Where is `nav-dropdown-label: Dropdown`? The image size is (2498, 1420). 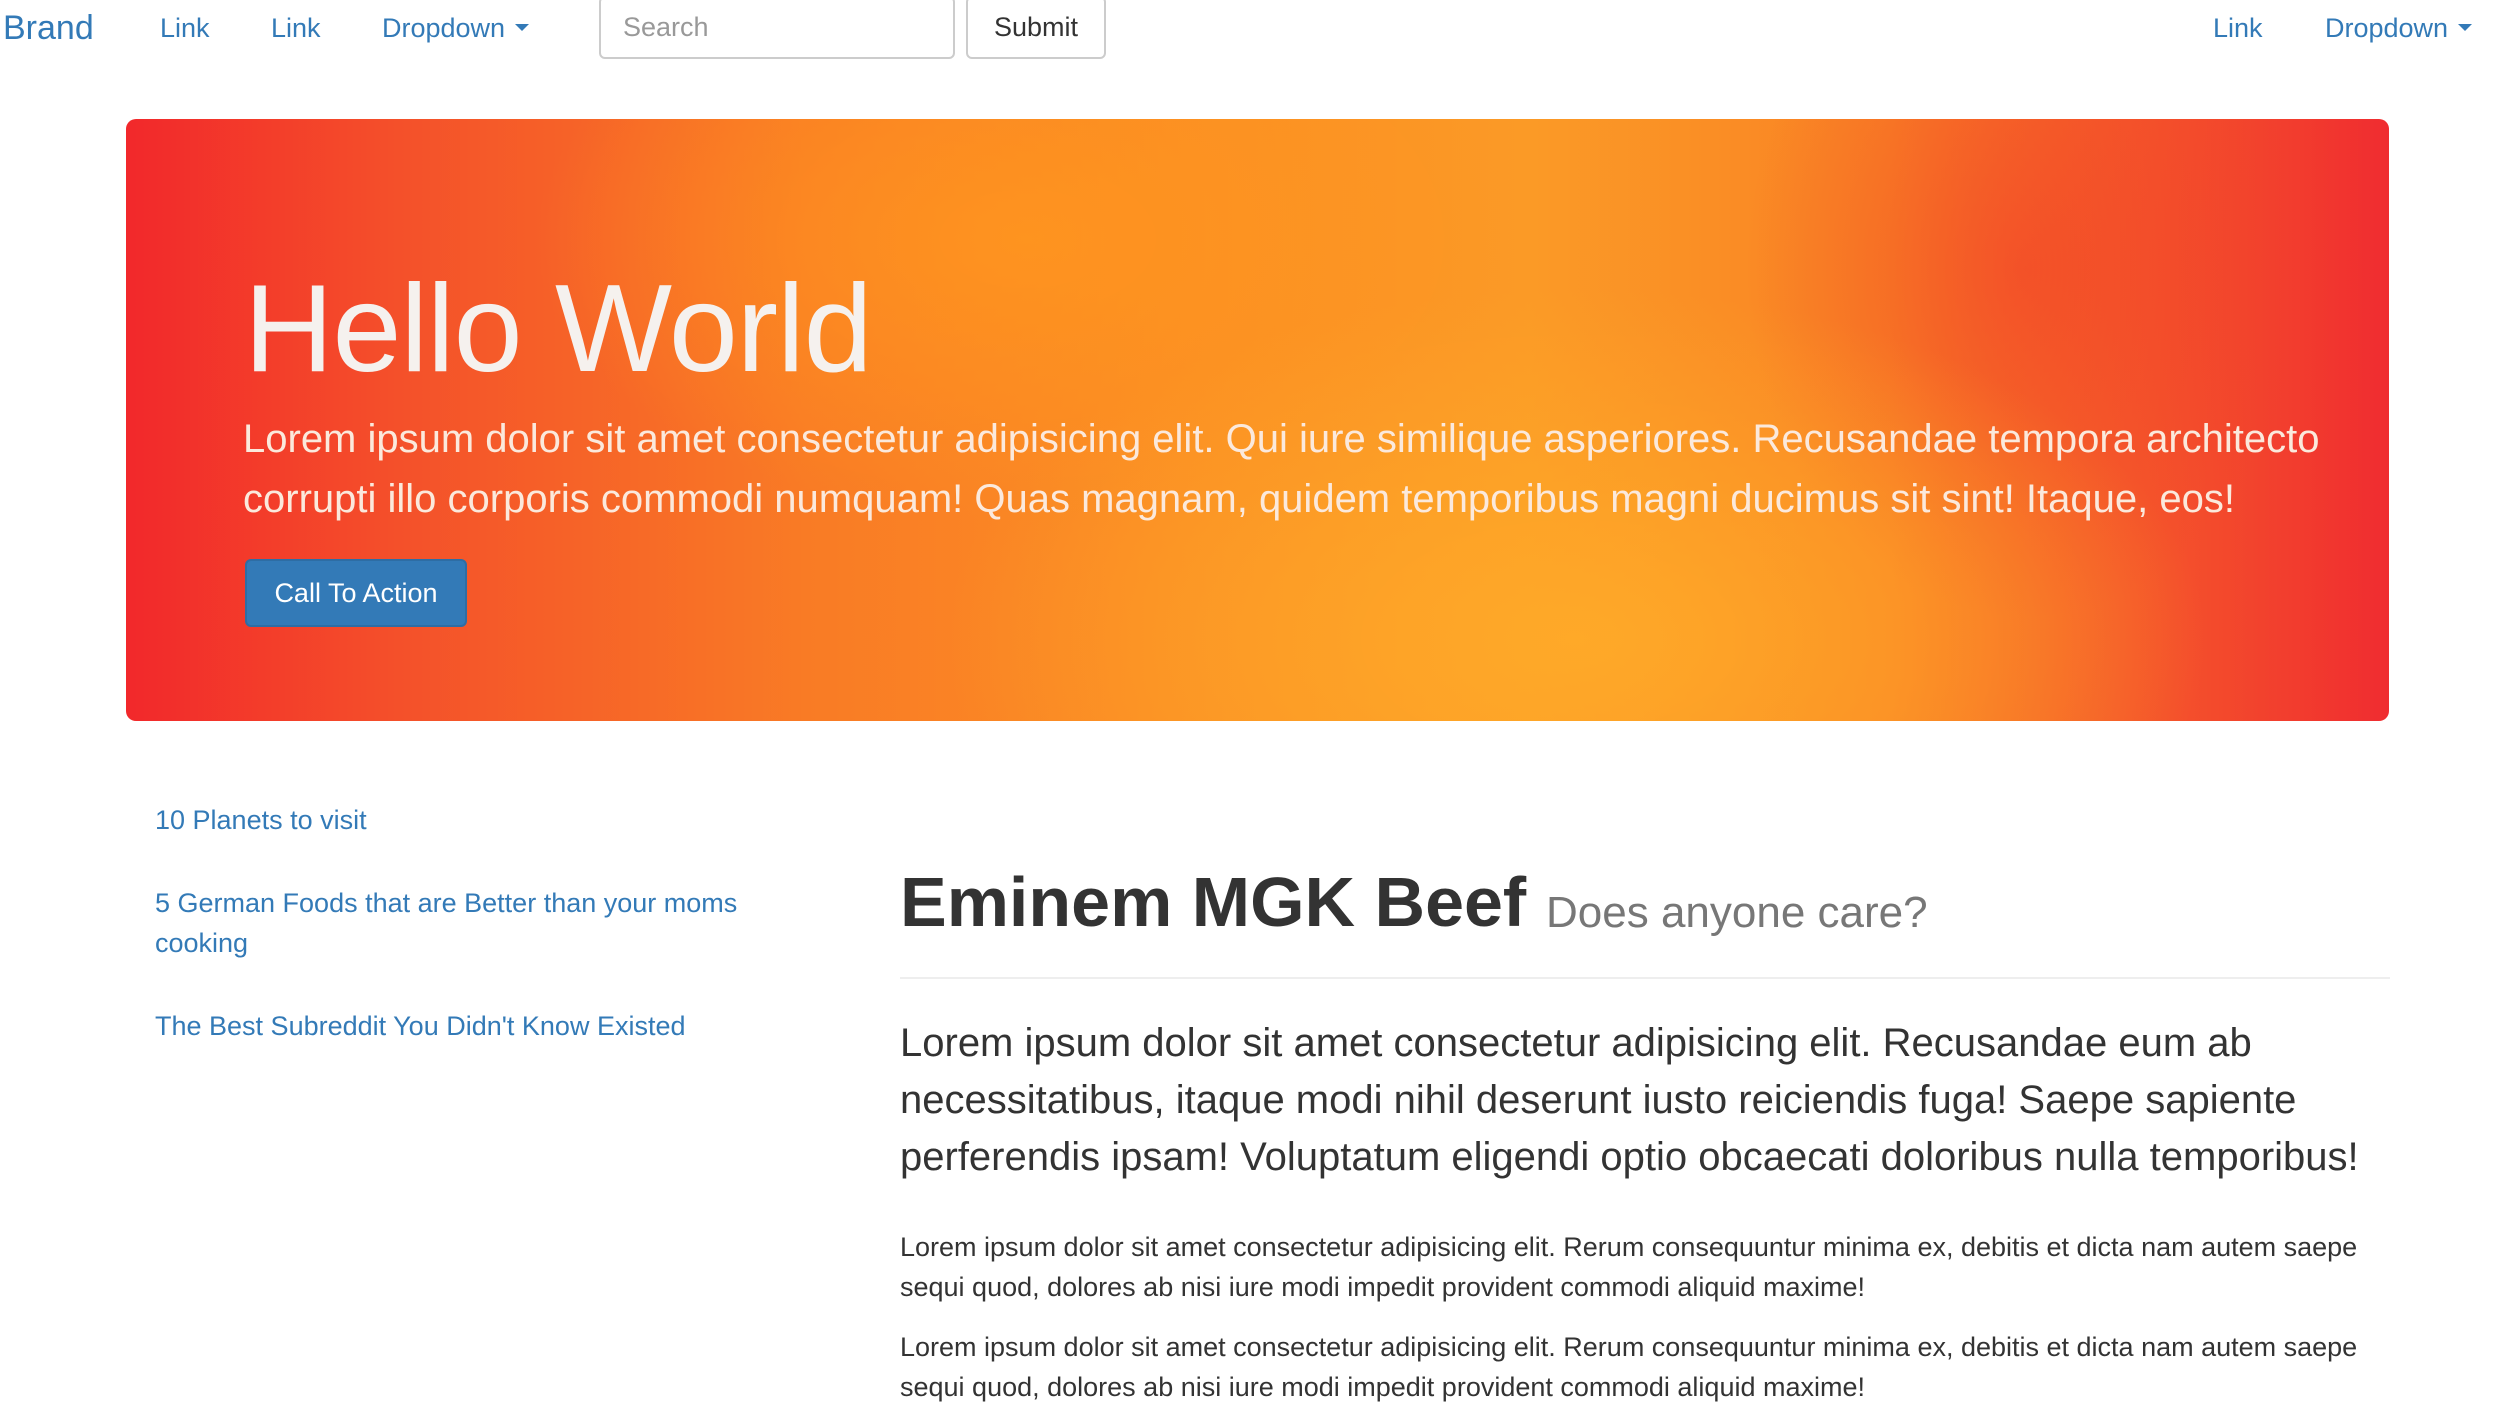
nav-dropdown-label: Dropdown is located at coordinates (444, 28).